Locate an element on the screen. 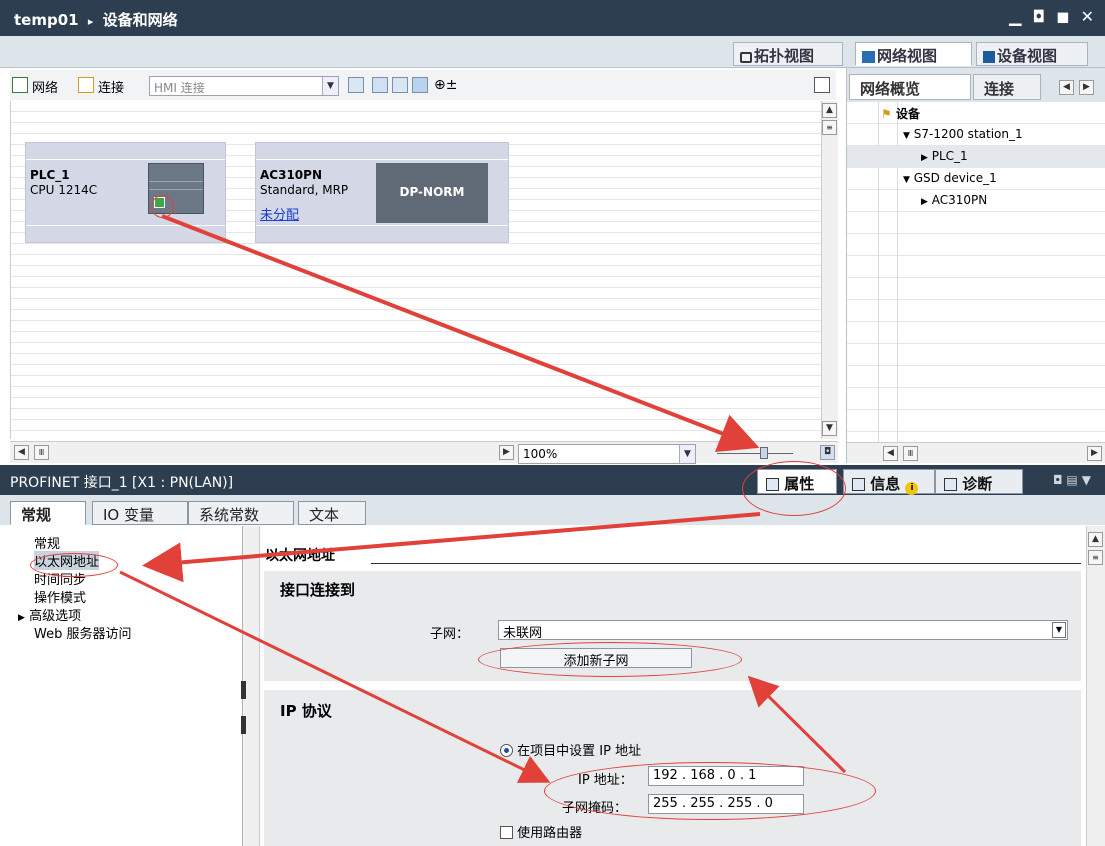  nav-item-operating-mode: 操作模式 is located at coordinates (60, 596).